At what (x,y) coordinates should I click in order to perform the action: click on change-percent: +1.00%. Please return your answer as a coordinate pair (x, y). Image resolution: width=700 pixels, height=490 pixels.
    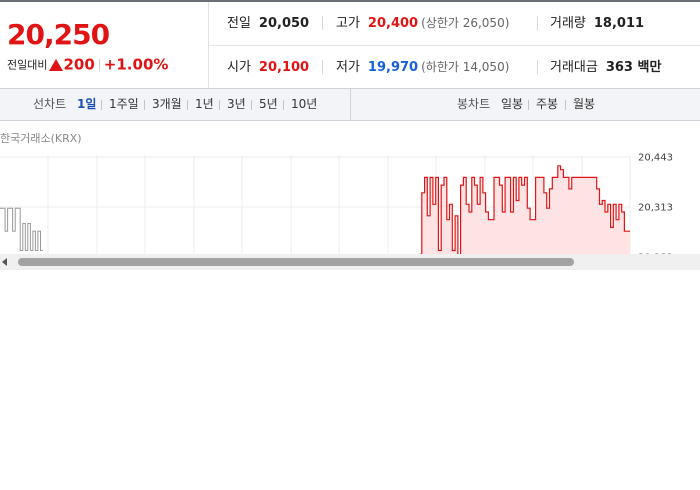
    Looking at the image, I should click on (136, 64).